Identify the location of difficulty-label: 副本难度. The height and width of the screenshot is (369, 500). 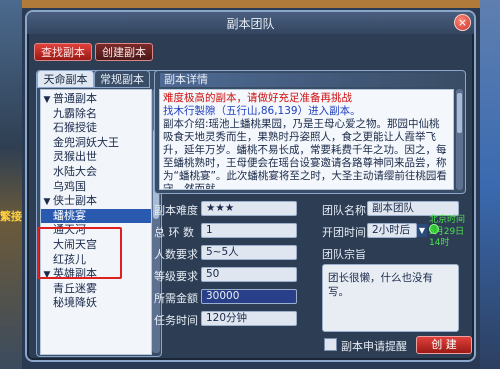
(176, 210).